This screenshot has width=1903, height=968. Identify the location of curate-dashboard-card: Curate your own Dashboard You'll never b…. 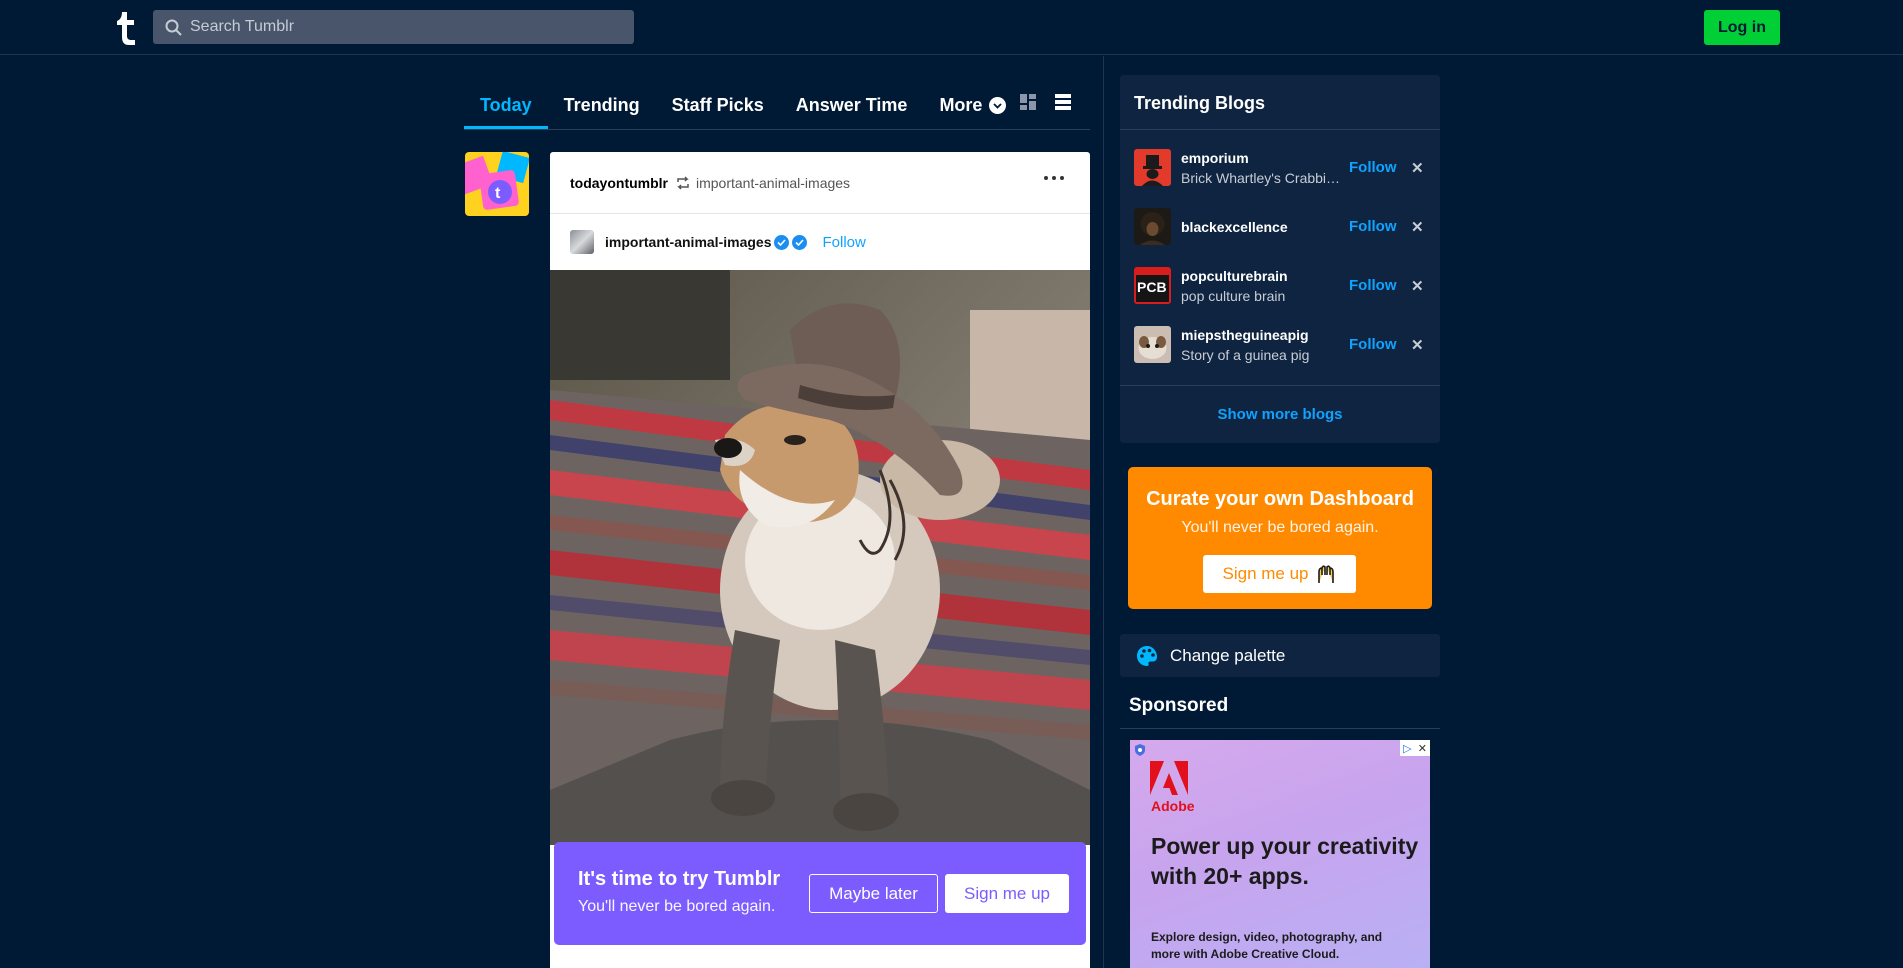
(1280, 538).